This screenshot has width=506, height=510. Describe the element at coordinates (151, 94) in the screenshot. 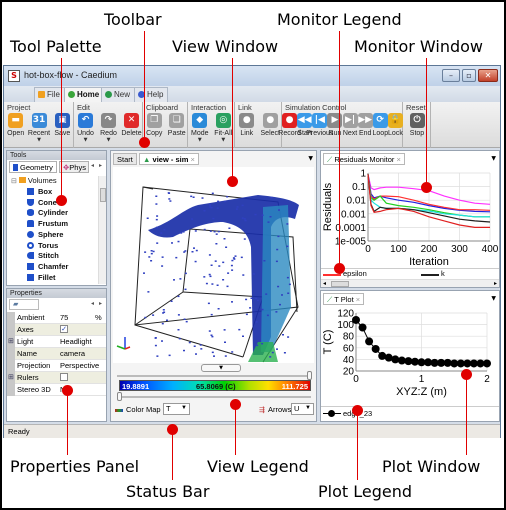

I see `tab-help: Help` at that location.